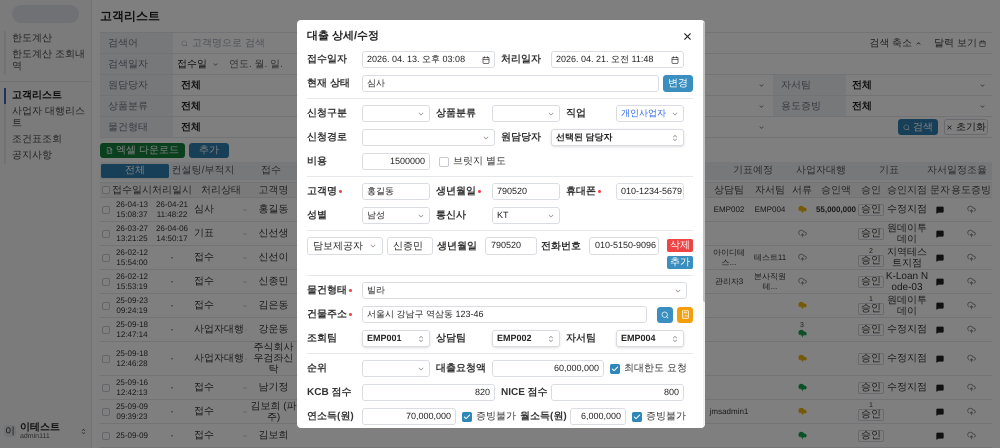 This screenshot has height=448, width=1000. Describe the element at coordinates (136, 43) in the screenshot. I see `filter-label: 검색어` at that location.